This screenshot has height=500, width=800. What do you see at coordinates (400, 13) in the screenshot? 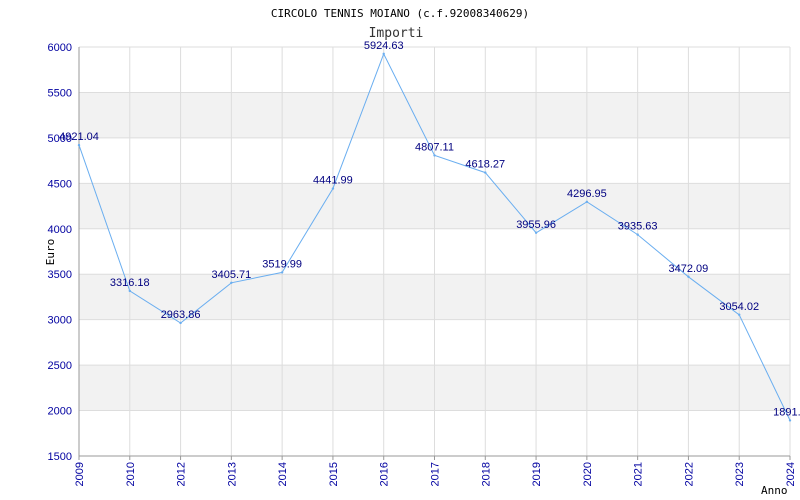
I see `chart-title: CIRCOLO TENNIS MOIANO (c.f.92008340629)` at bounding box center [400, 13].